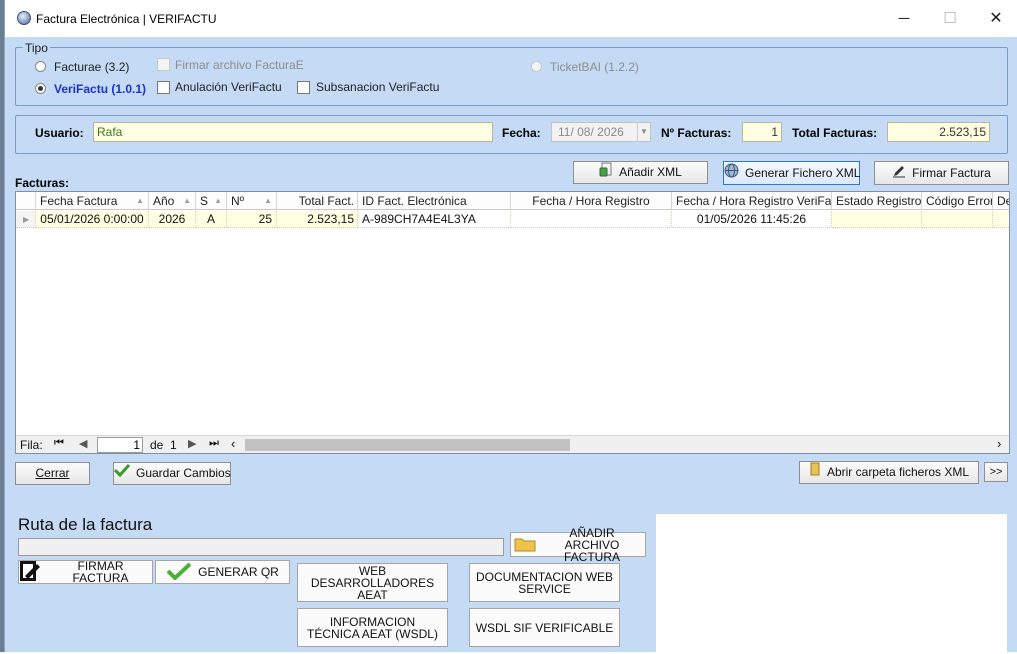 This screenshot has height=654, width=1017. I want to click on anulacion-label: Anulación VeriFactu, so click(228, 87).